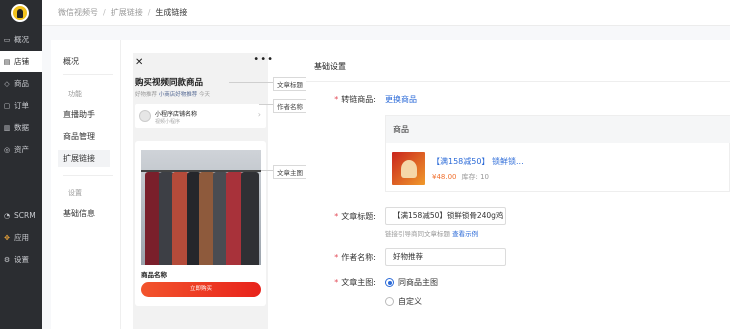 This screenshot has width=730, height=329. I want to click on asset-icon: ◎, so click(7, 149).